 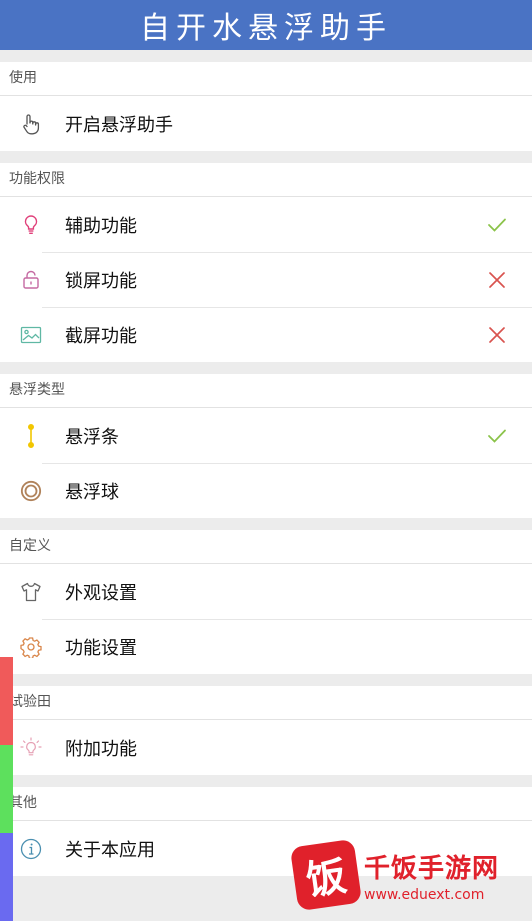 I want to click on side-strip-blue, so click(x=6, y=877).